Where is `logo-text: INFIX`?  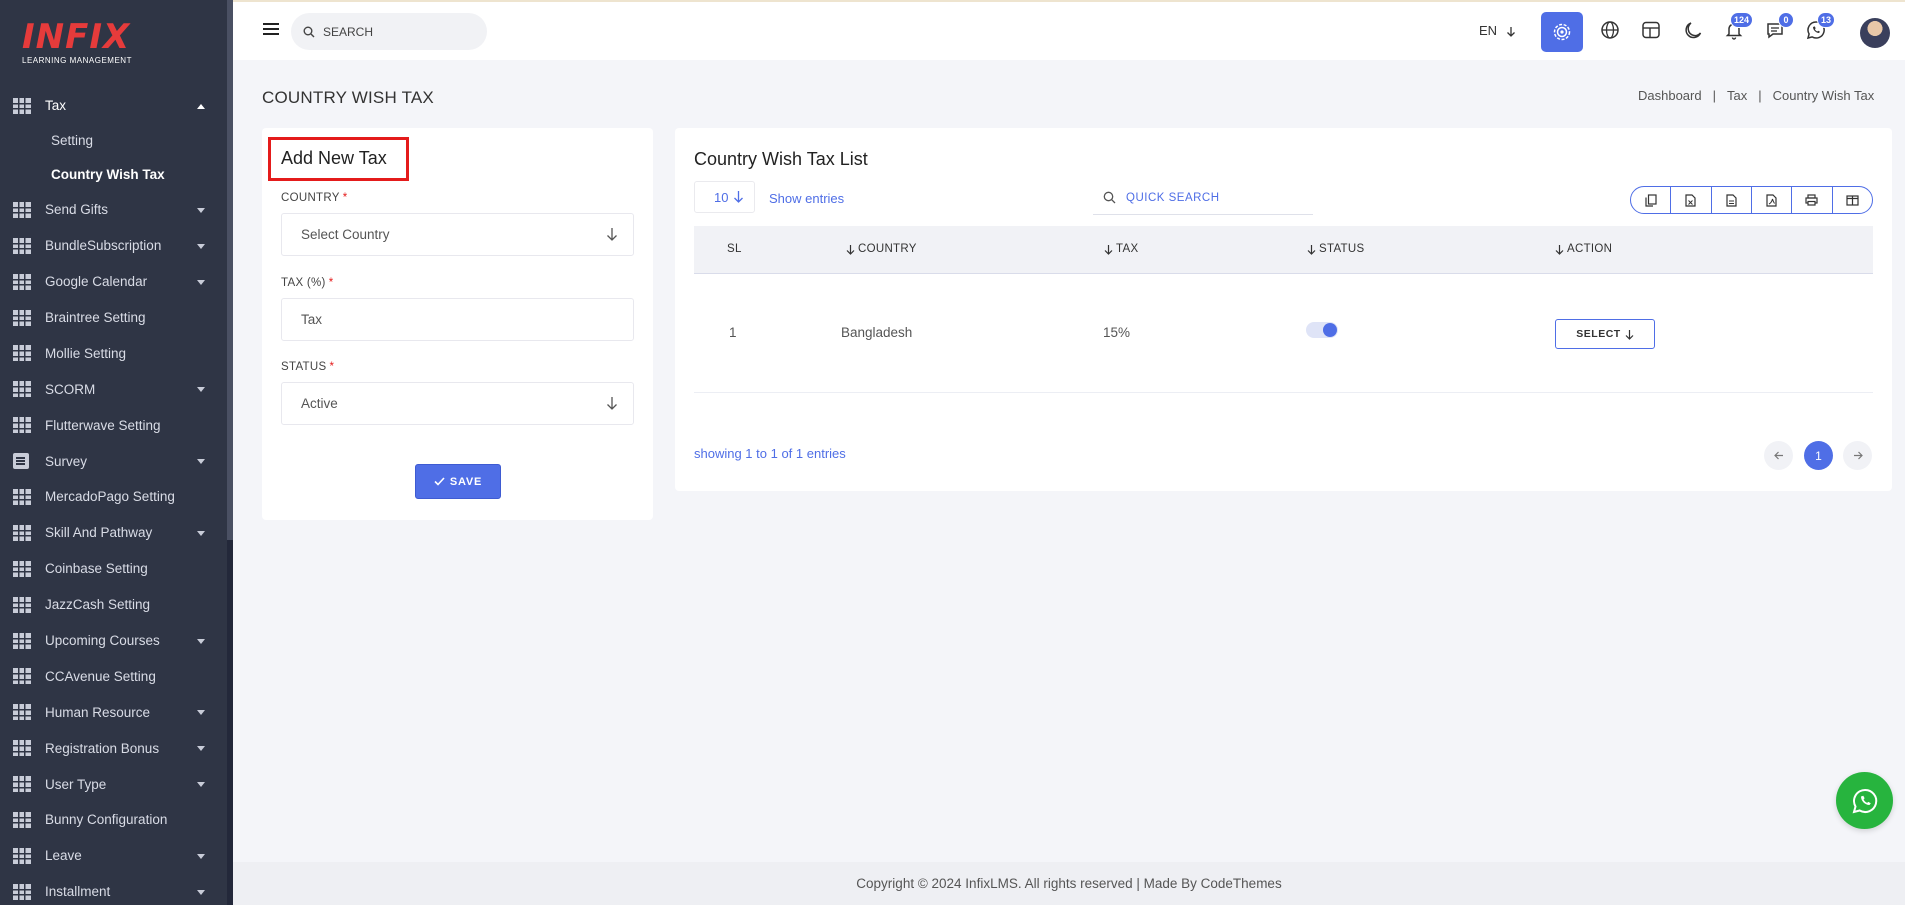
logo-text: INFIX is located at coordinates (76, 37).